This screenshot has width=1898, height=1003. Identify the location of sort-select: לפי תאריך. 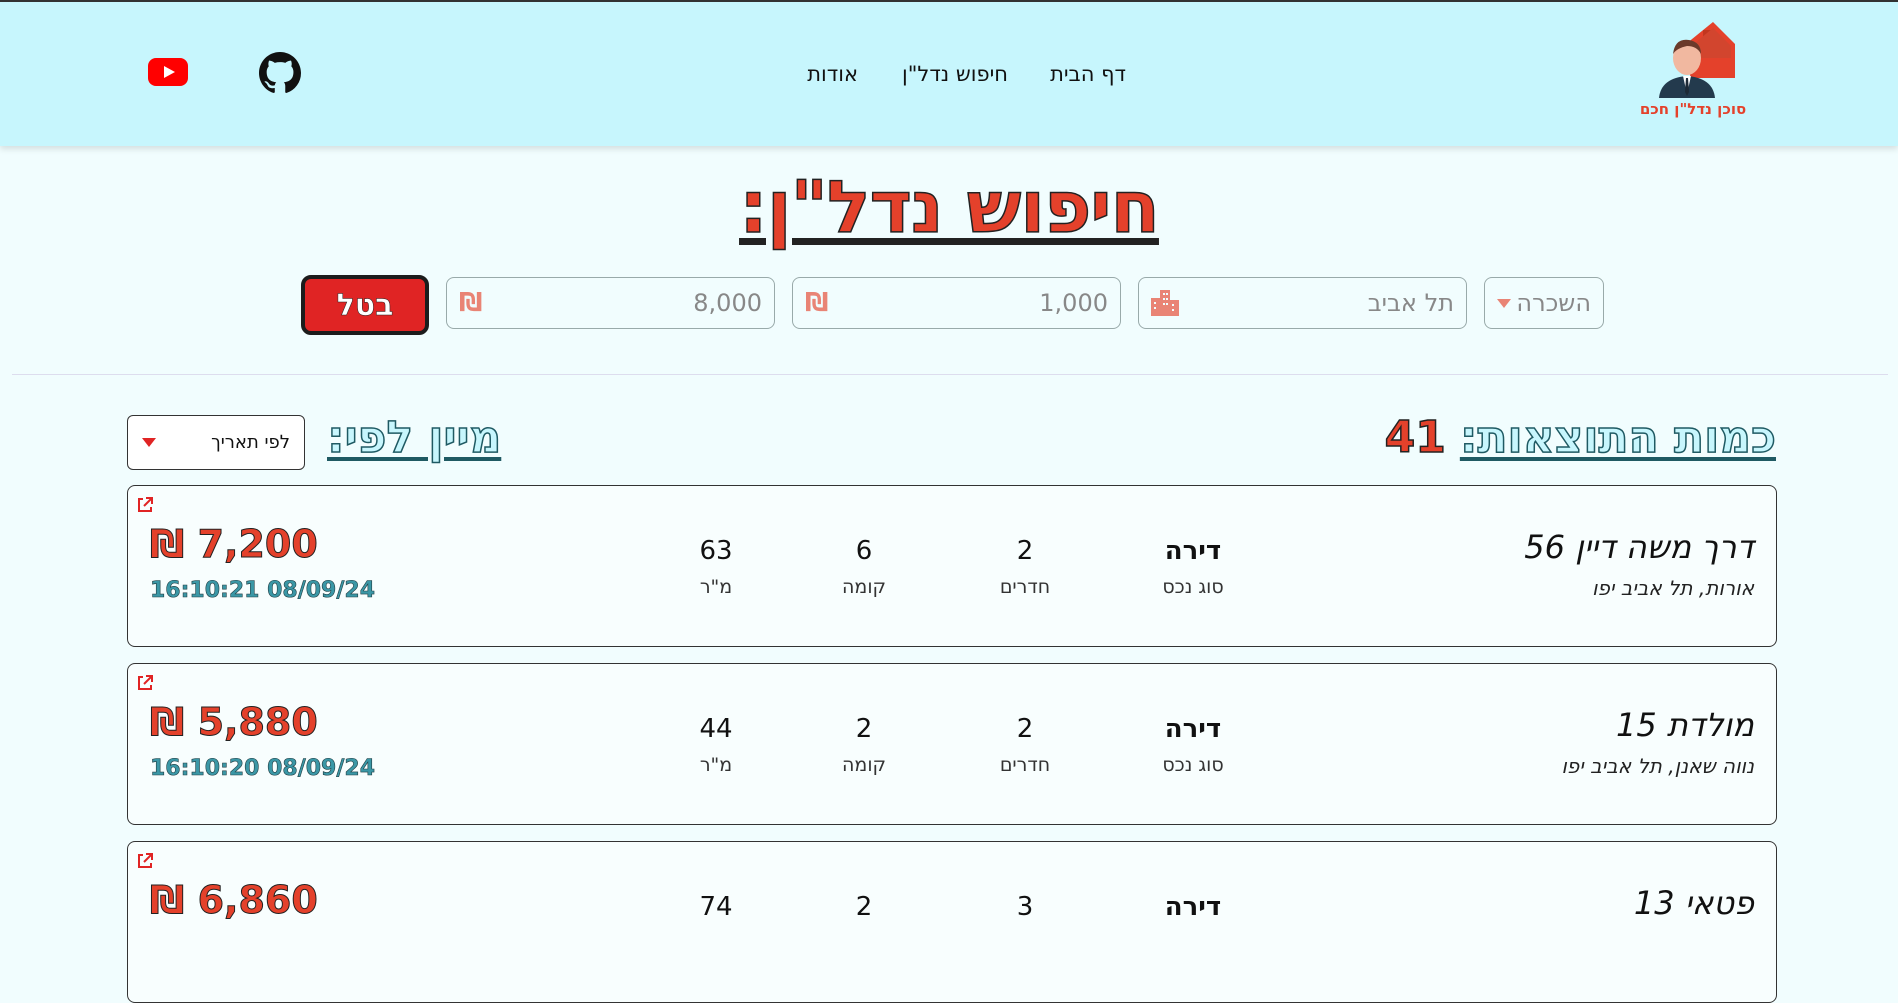
(216, 442).